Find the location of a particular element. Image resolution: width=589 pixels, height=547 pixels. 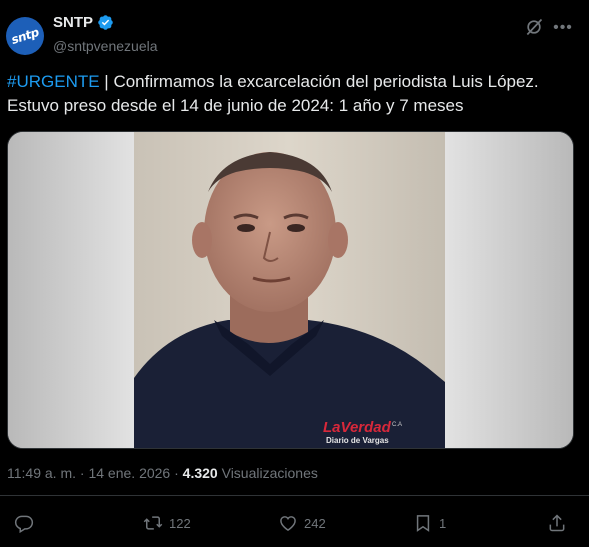

grok-icon is located at coordinates (534, 27).